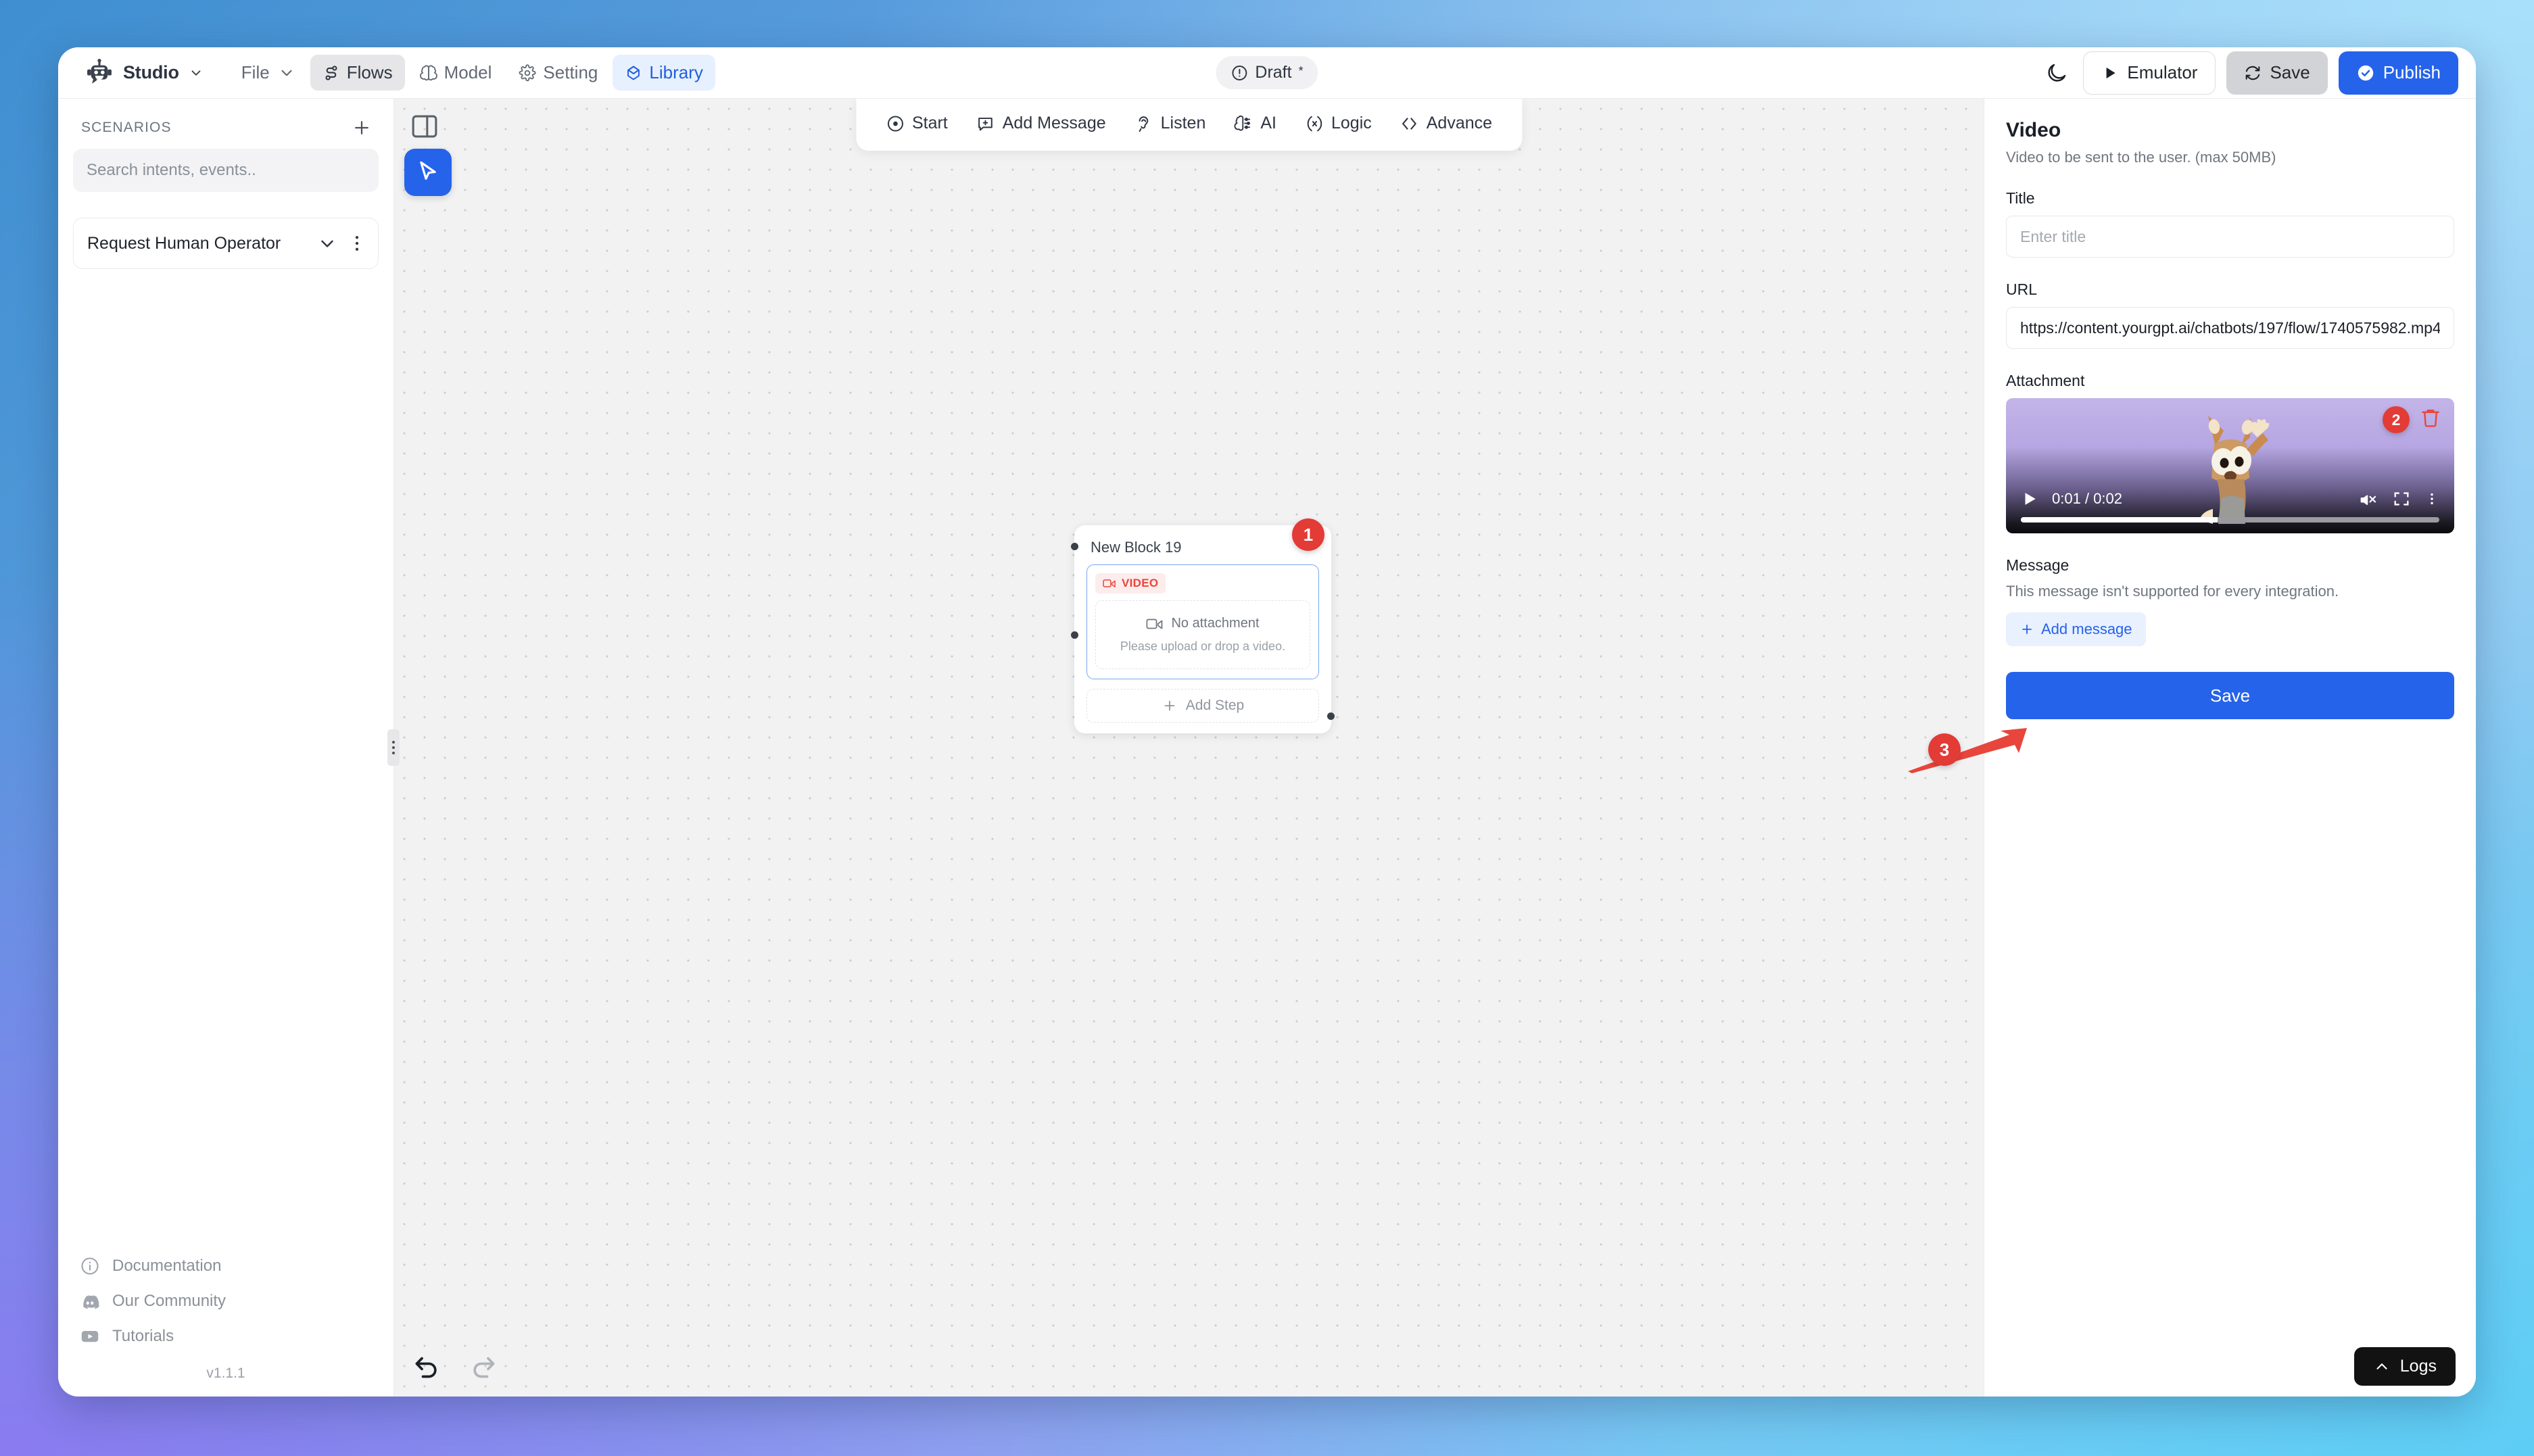  I want to click on code-brackets-icon, so click(1409, 123).